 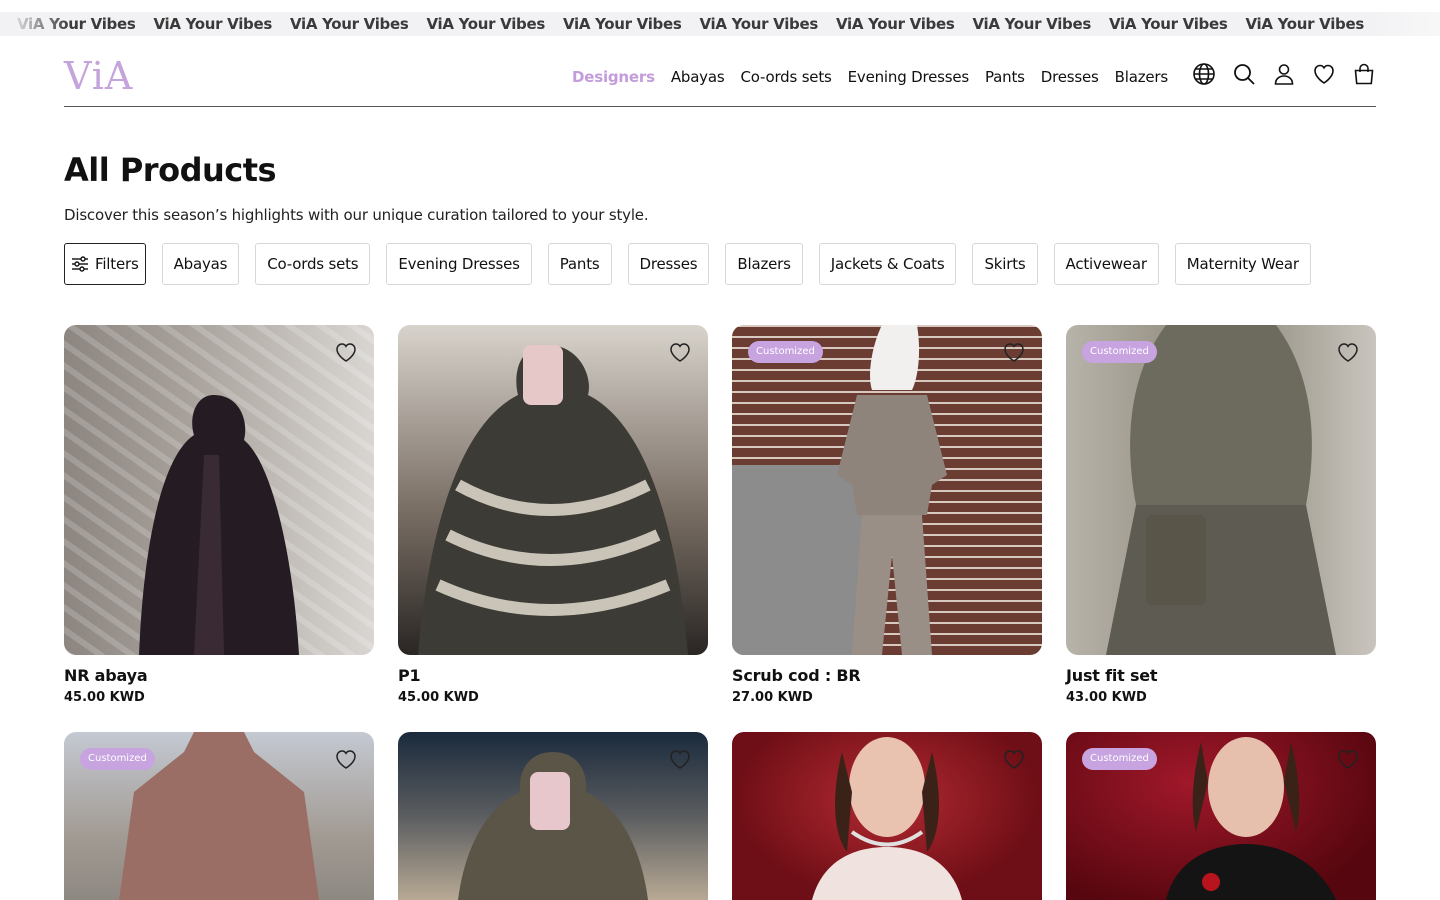 I want to click on nav-pants: Pants, so click(x=1005, y=77).